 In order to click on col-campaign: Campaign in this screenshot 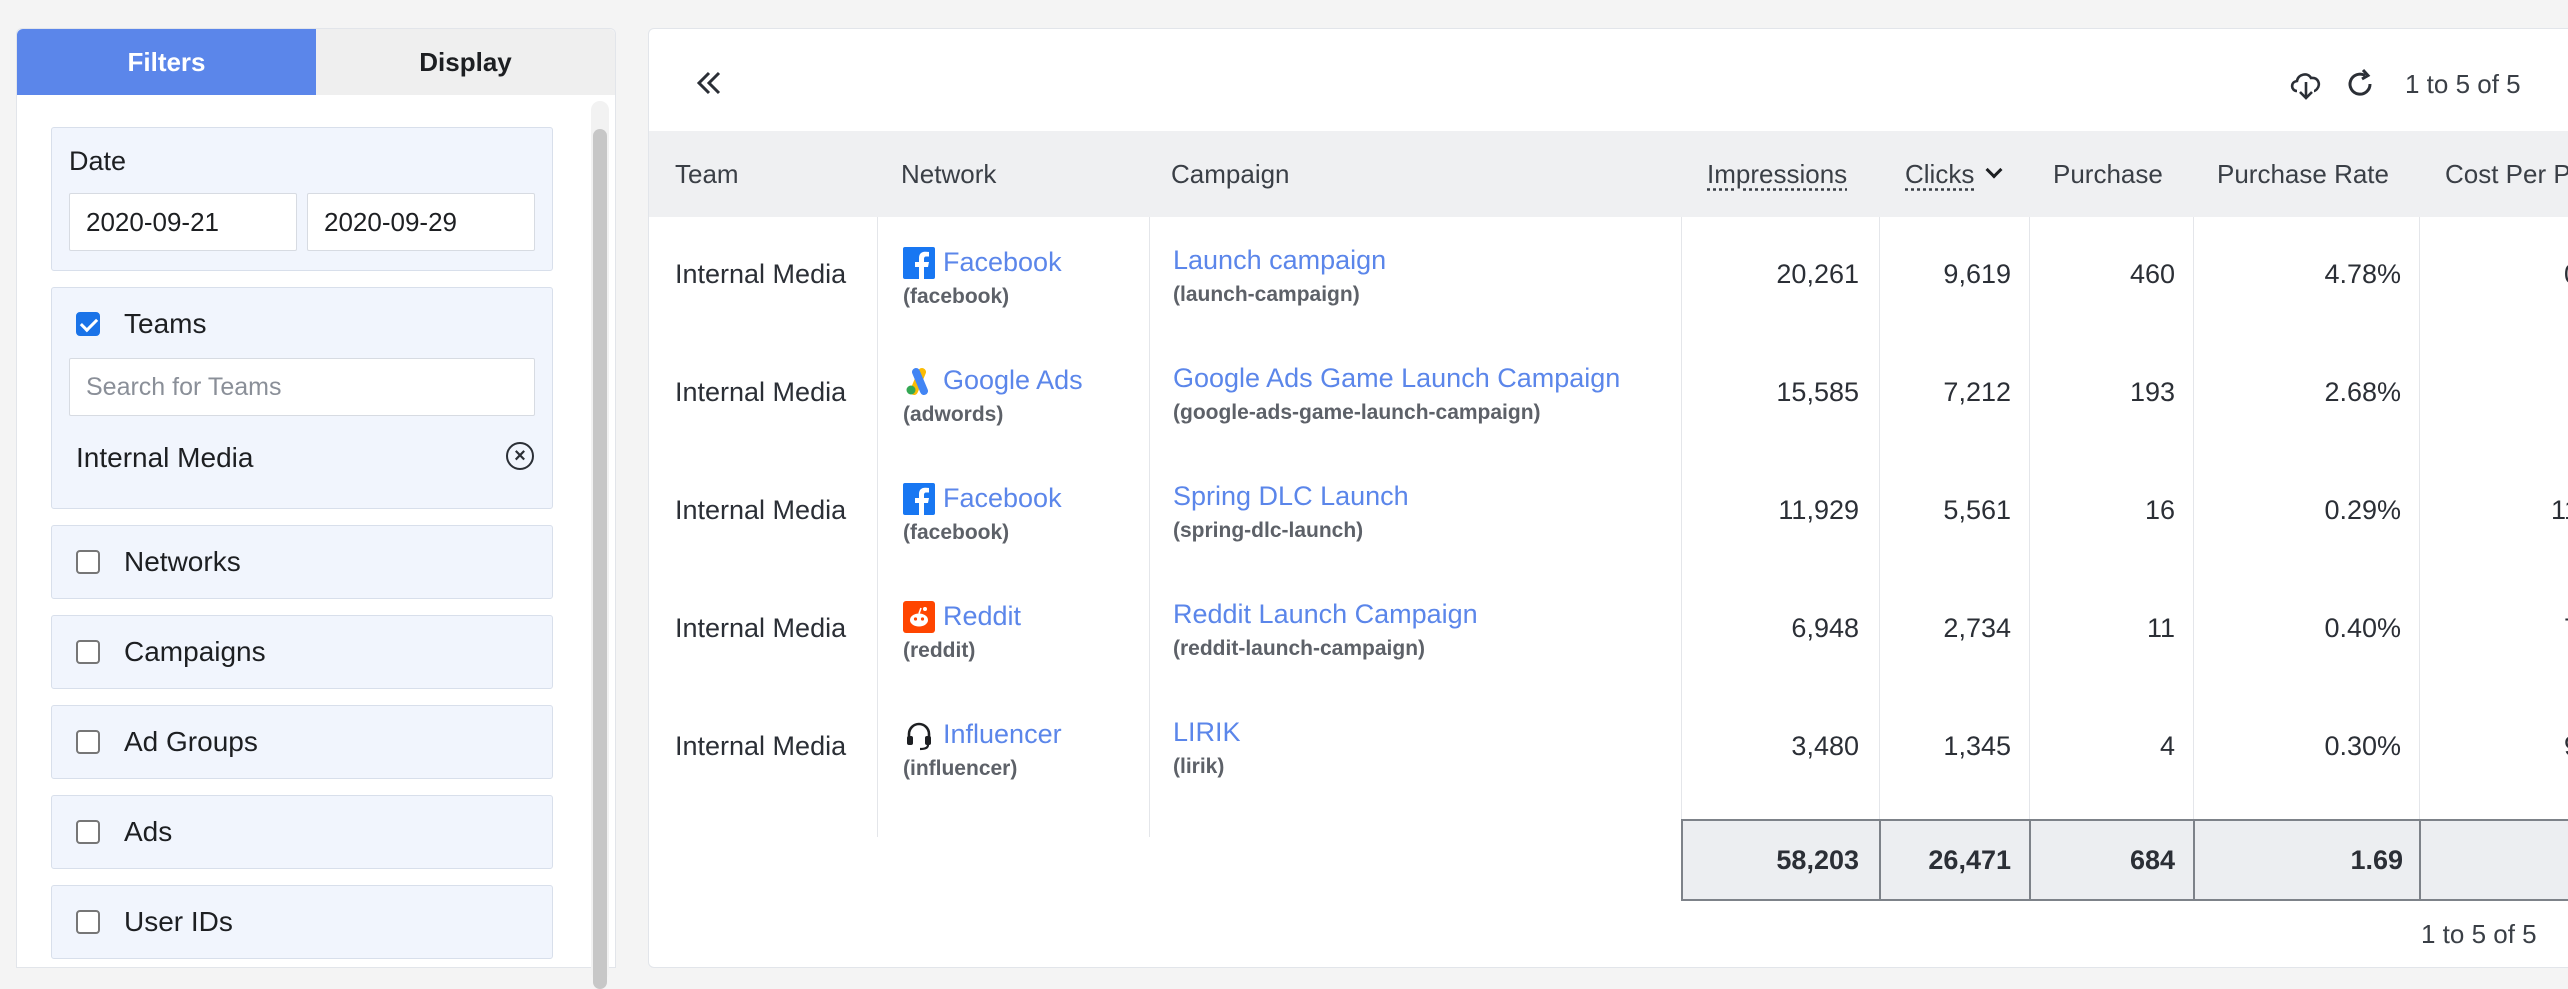, I will do `click(1230, 174)`.